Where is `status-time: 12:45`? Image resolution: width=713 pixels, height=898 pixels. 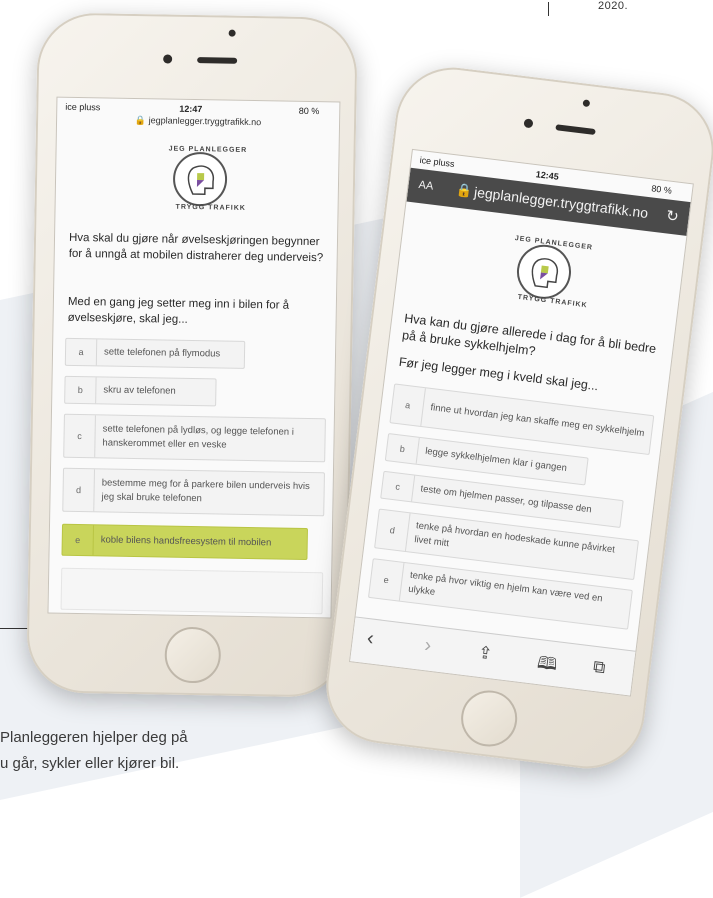 status-time: 12:45 is located at coordinates (547, 175).